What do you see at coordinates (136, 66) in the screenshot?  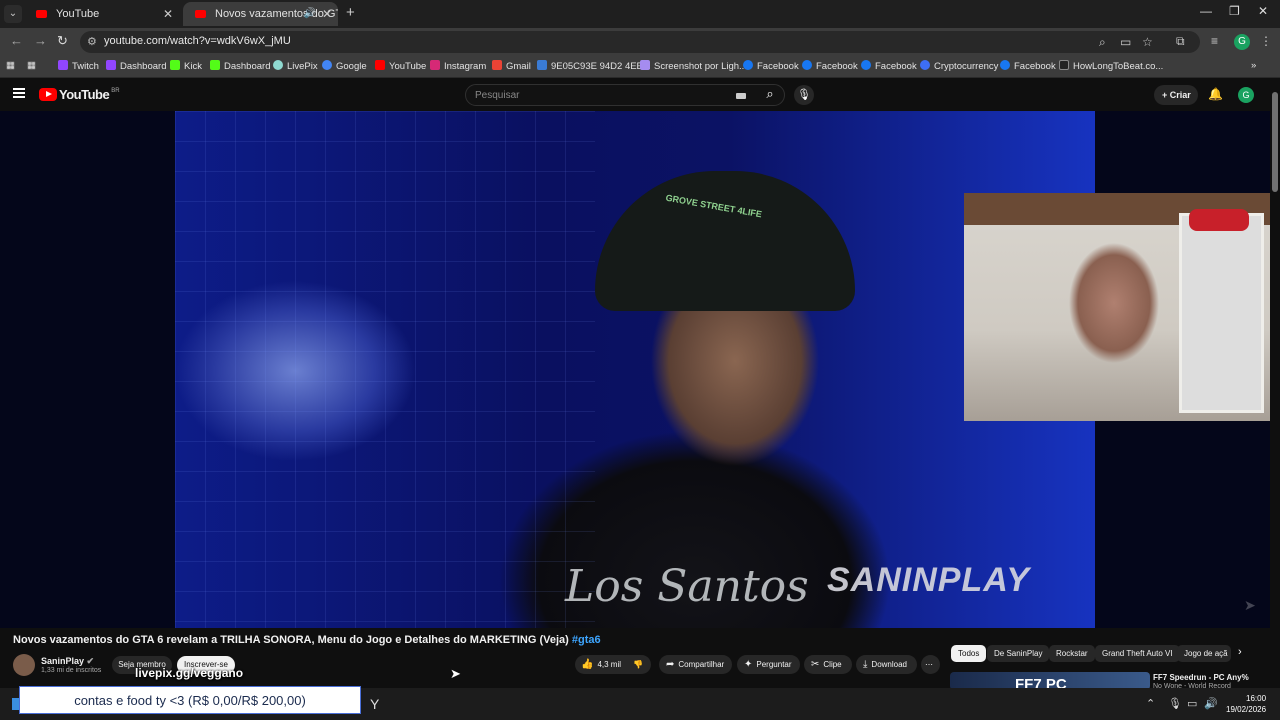 I see `bookmark-dashboard: Dashboard` at bounding box center [136, 66].